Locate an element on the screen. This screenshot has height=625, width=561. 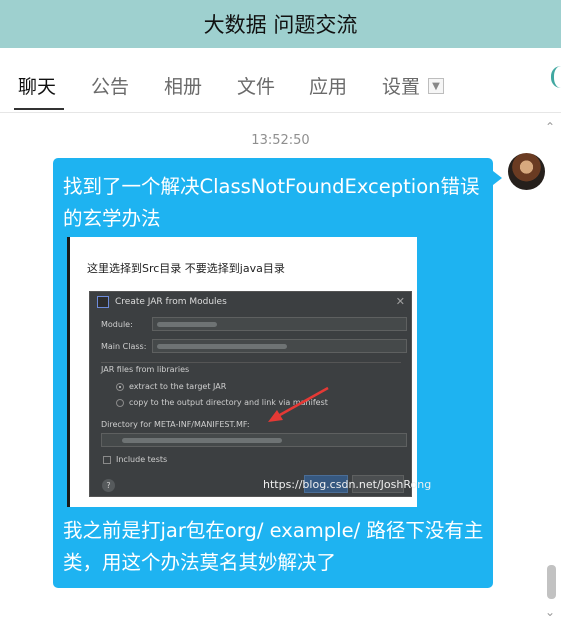
message-text-top: 找到了一个解决ClassNotFoundException错误的玄学办法 is located at coordinates (271, 202).